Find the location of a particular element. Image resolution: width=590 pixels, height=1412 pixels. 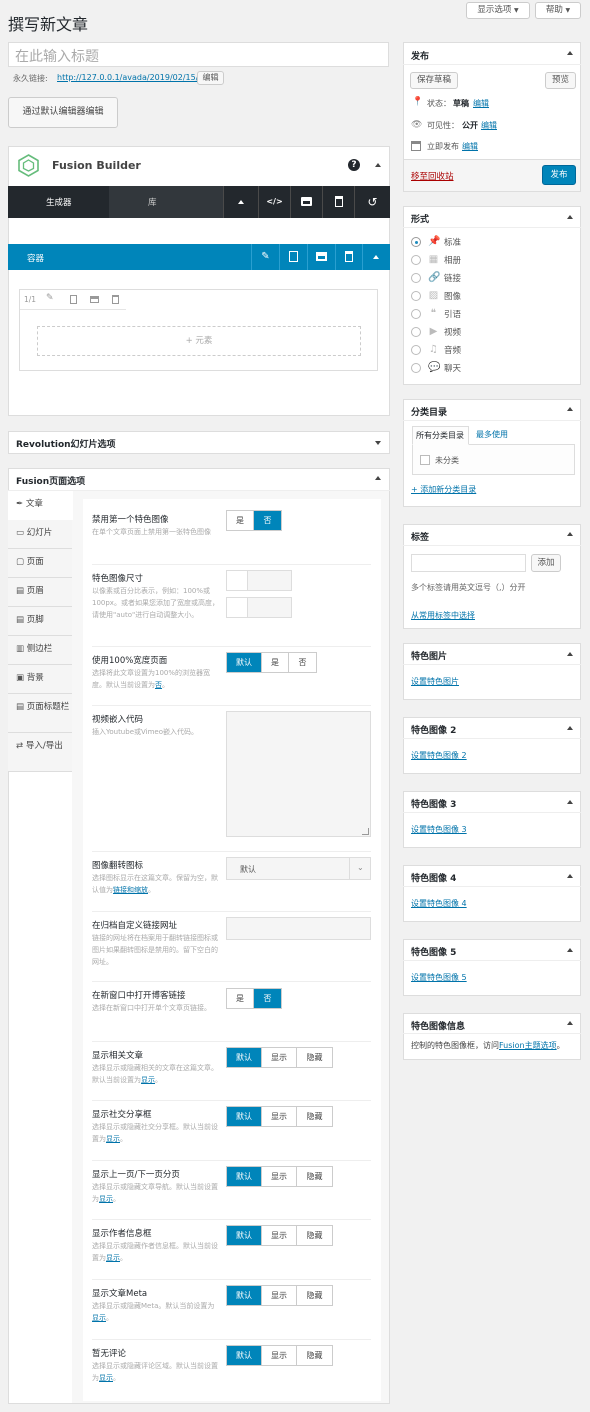

featured-info-collapse-icon is located at coordinates (570, 1023).